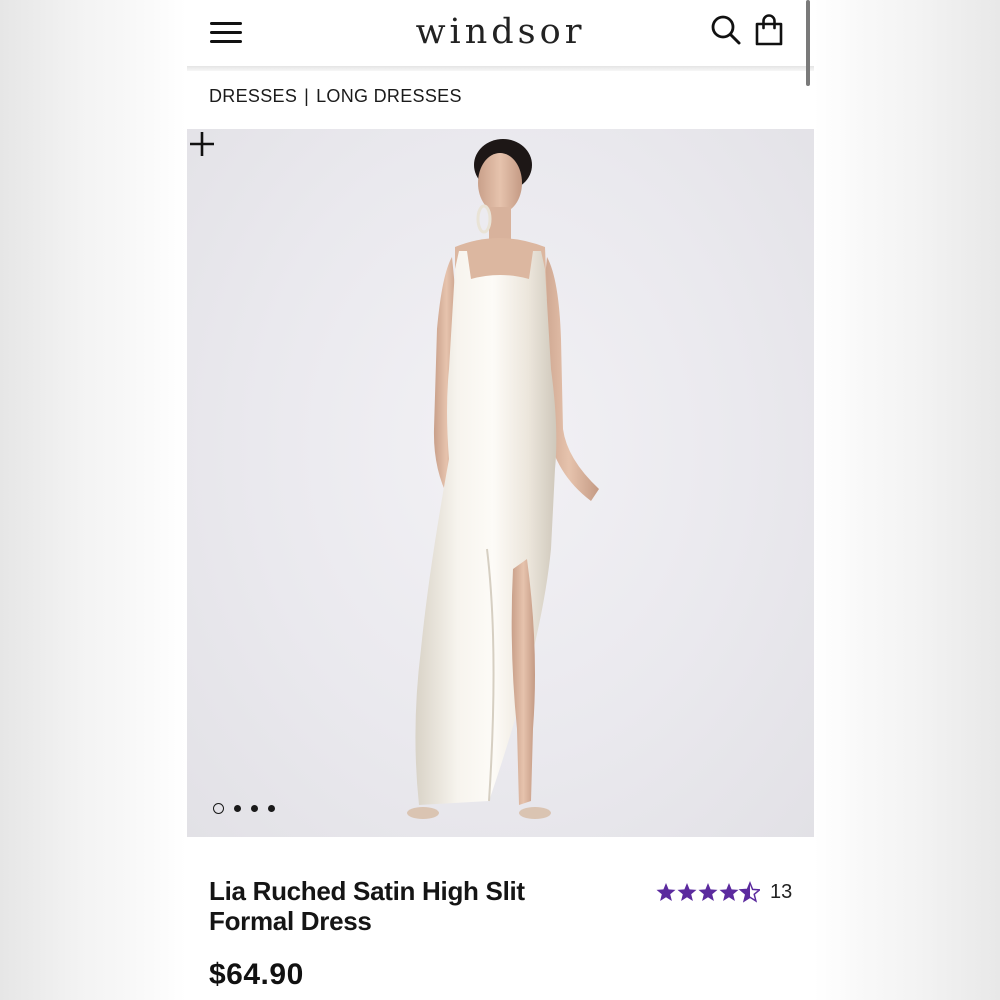  I want to click on scrollbar, so click(808, 43).